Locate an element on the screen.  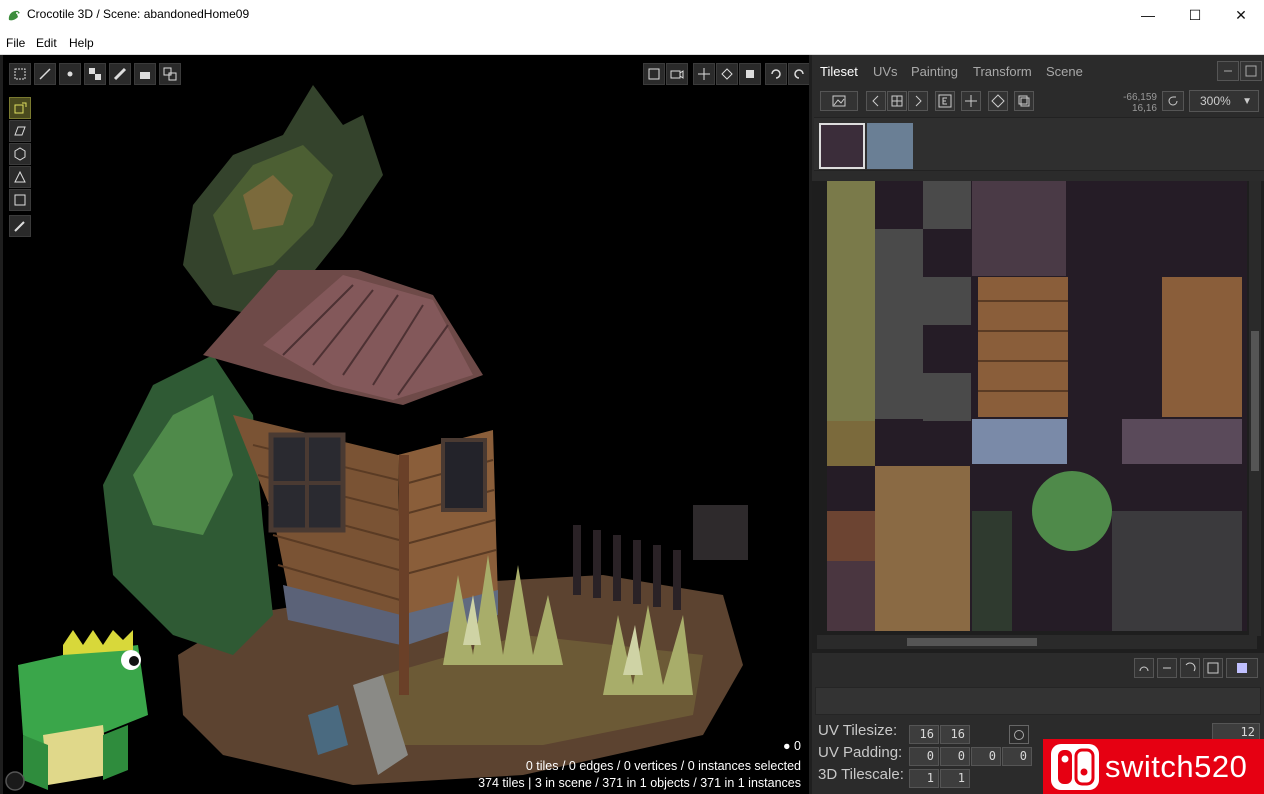
pivot-tool is located at coordinates (971, 101).